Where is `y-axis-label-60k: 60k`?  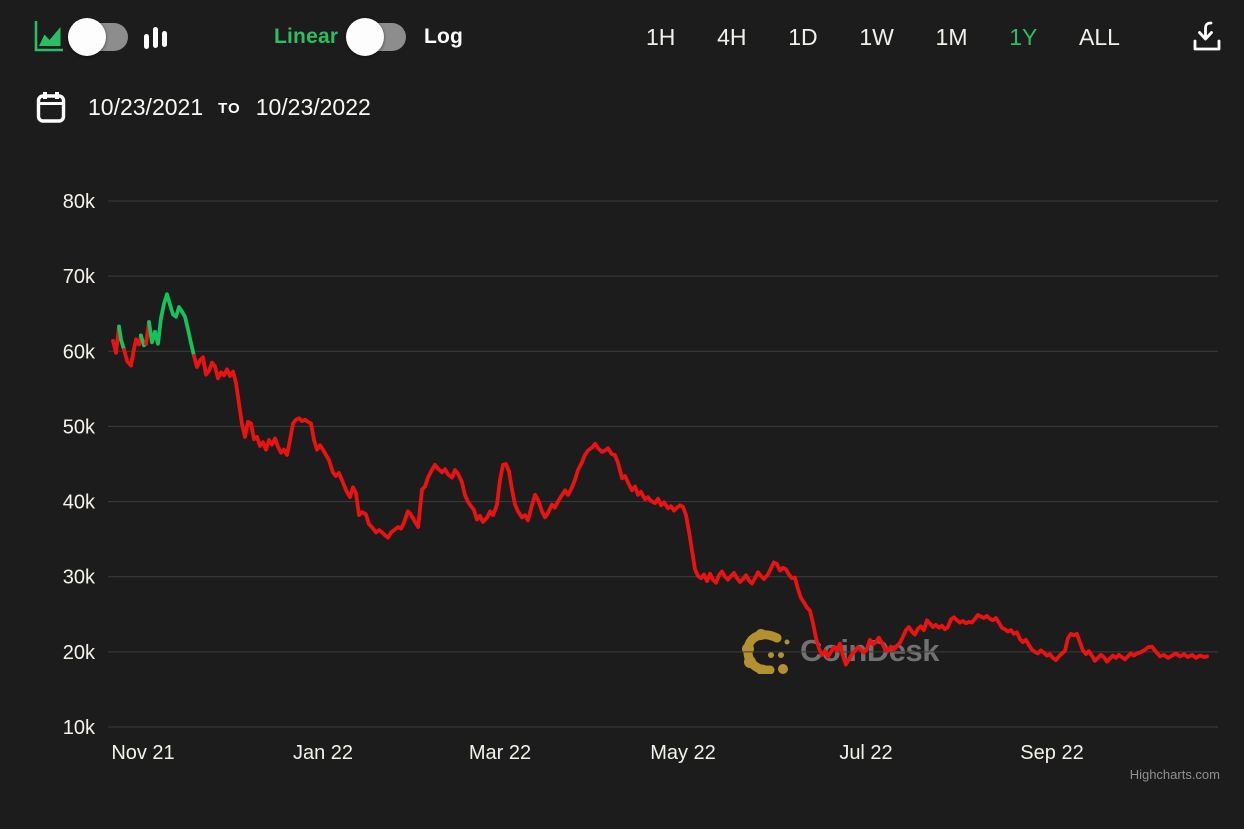 y-axis-label-60k: 60k is located at coordinates (79, 352).